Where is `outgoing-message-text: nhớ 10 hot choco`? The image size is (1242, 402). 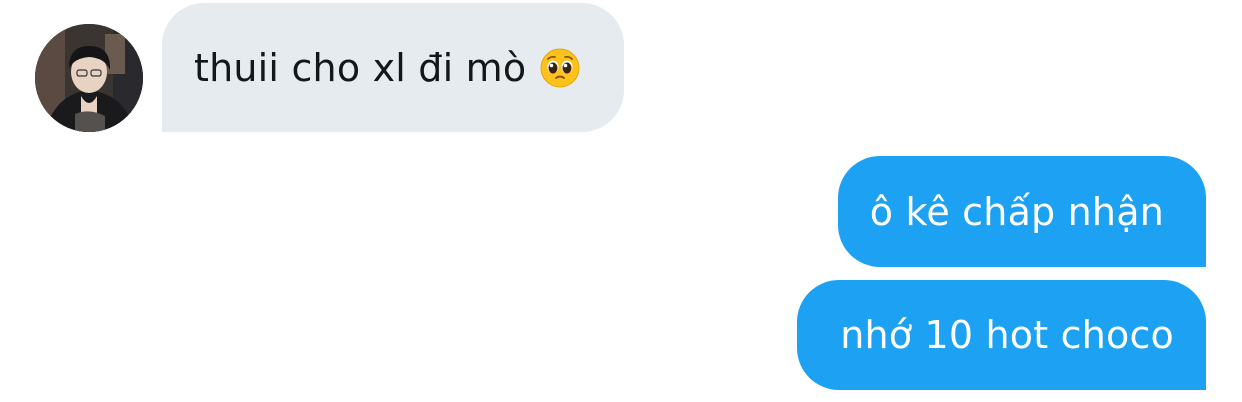 outgoing-message-text: nhớ 10 hot choco is located at coordinates (1007, 335).